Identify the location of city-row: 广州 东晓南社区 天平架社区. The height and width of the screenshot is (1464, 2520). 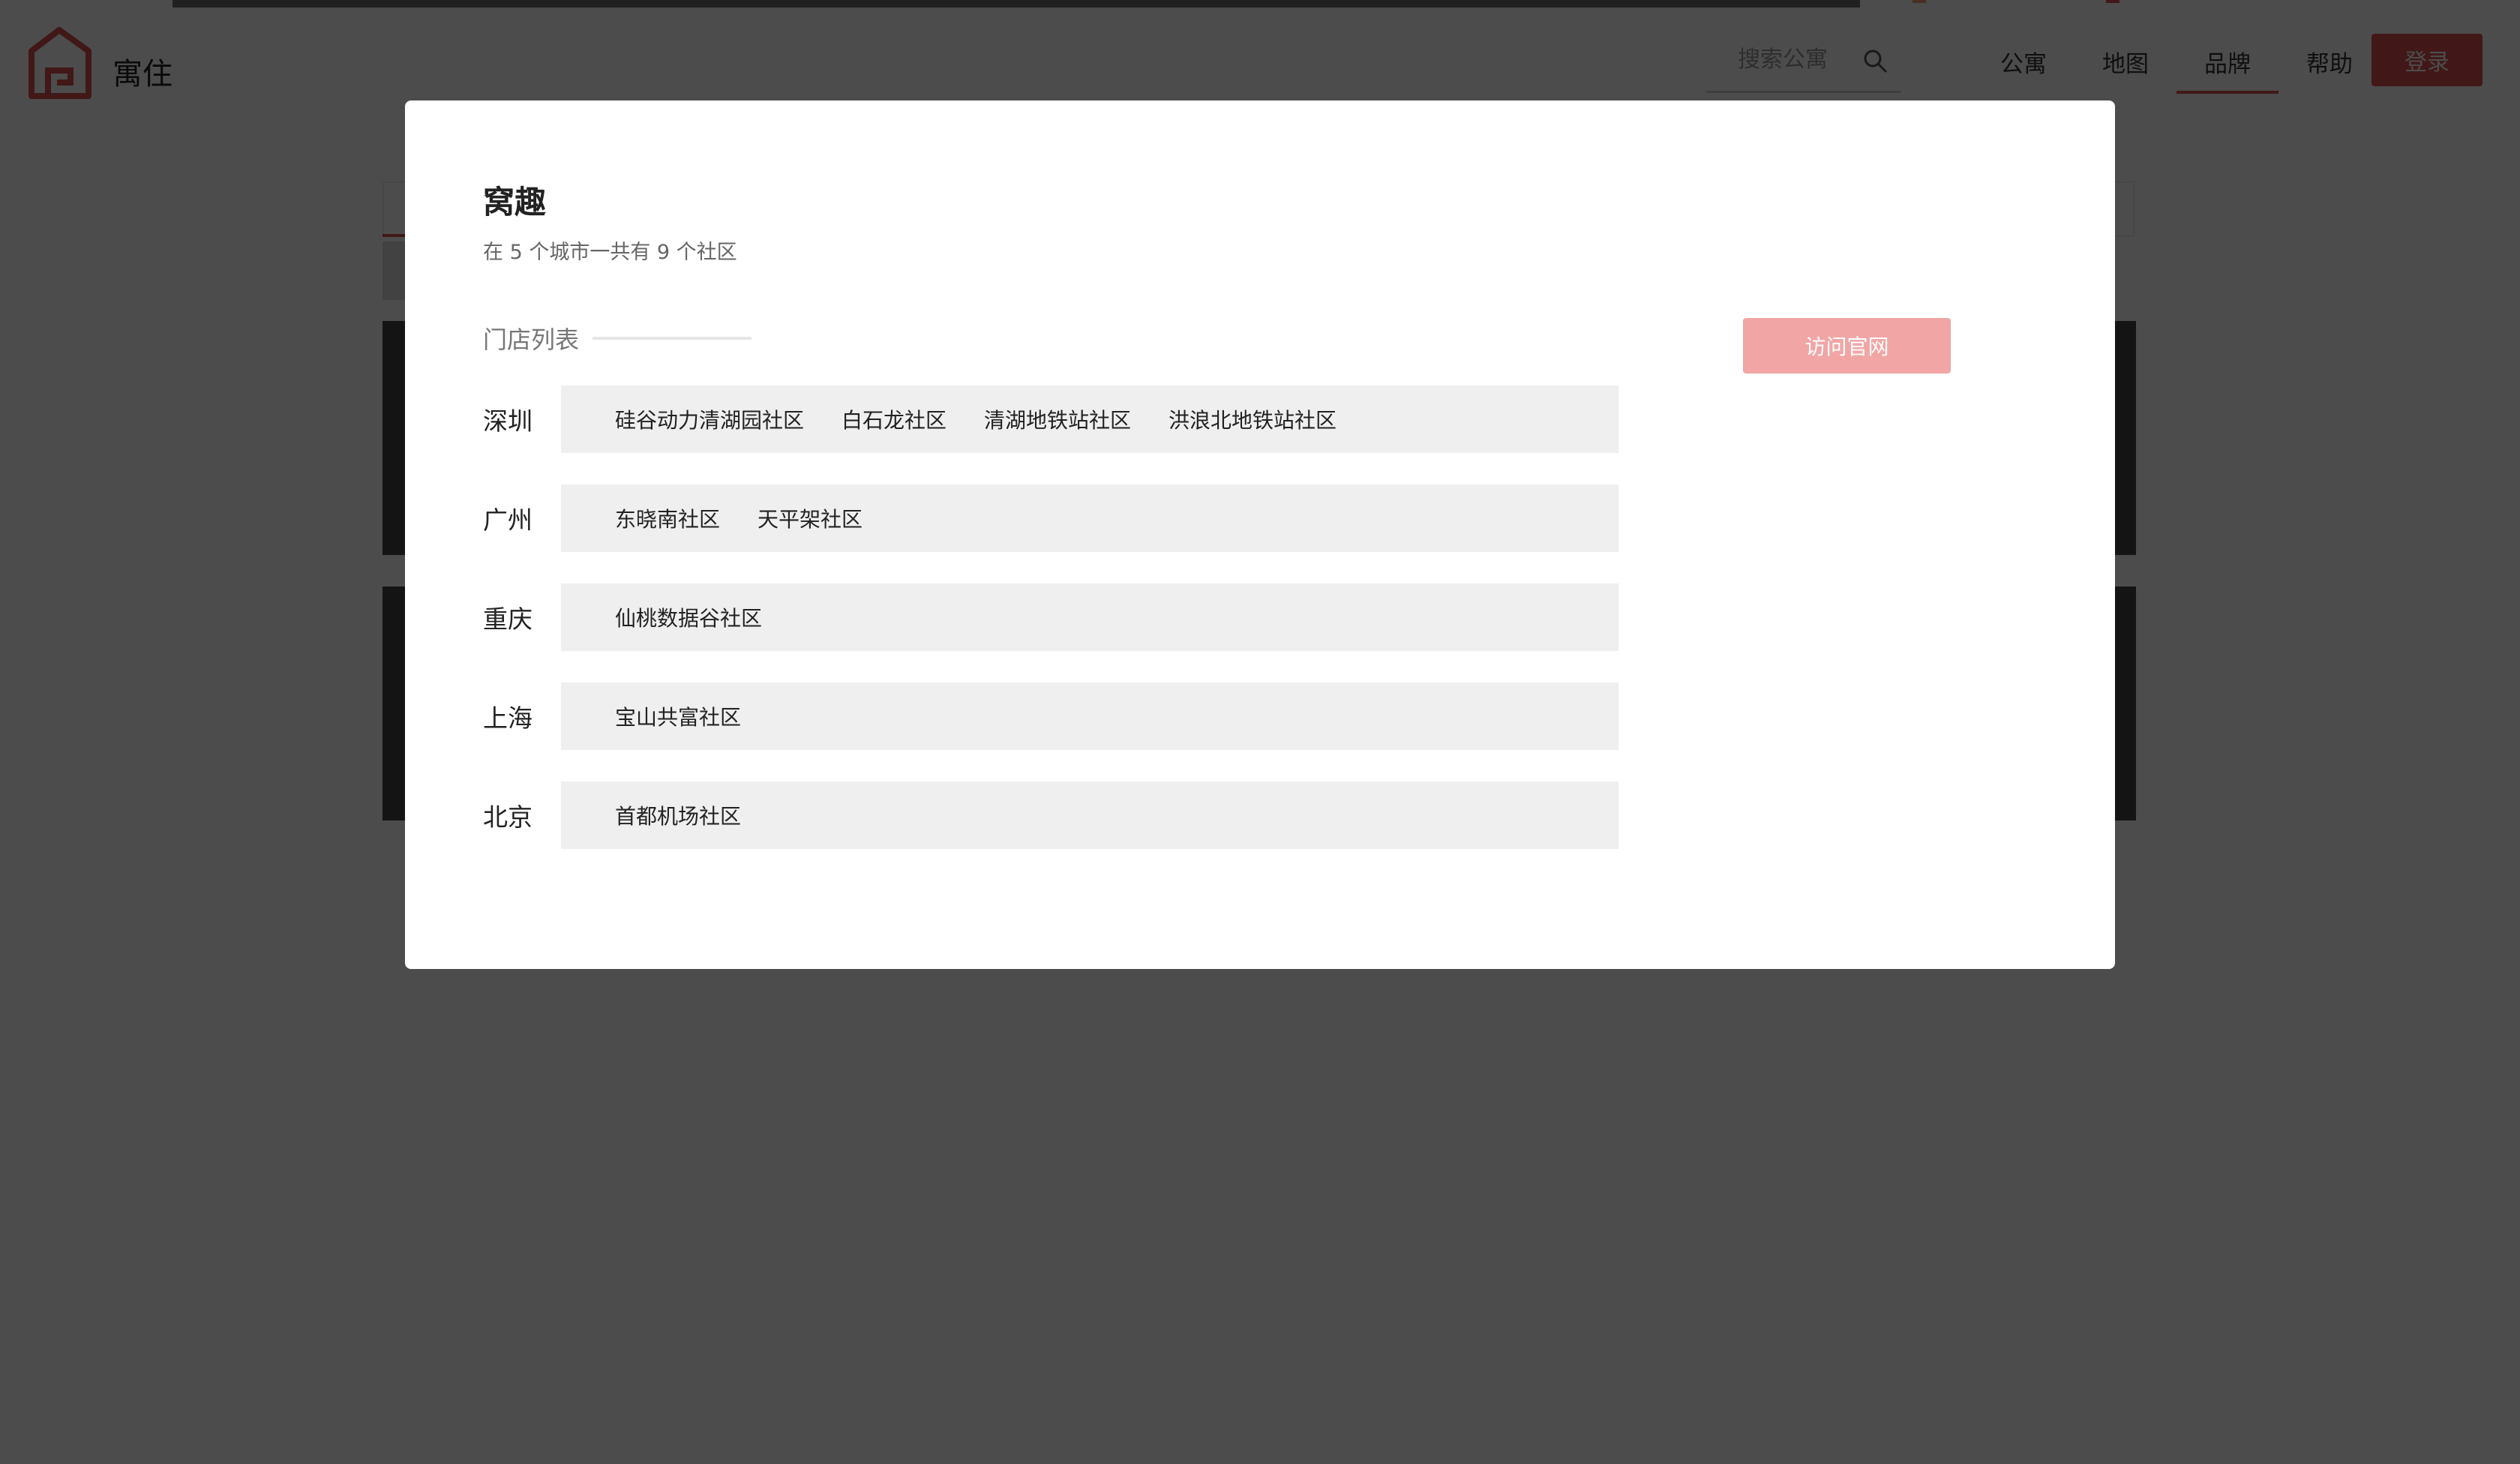
(1050, 518).